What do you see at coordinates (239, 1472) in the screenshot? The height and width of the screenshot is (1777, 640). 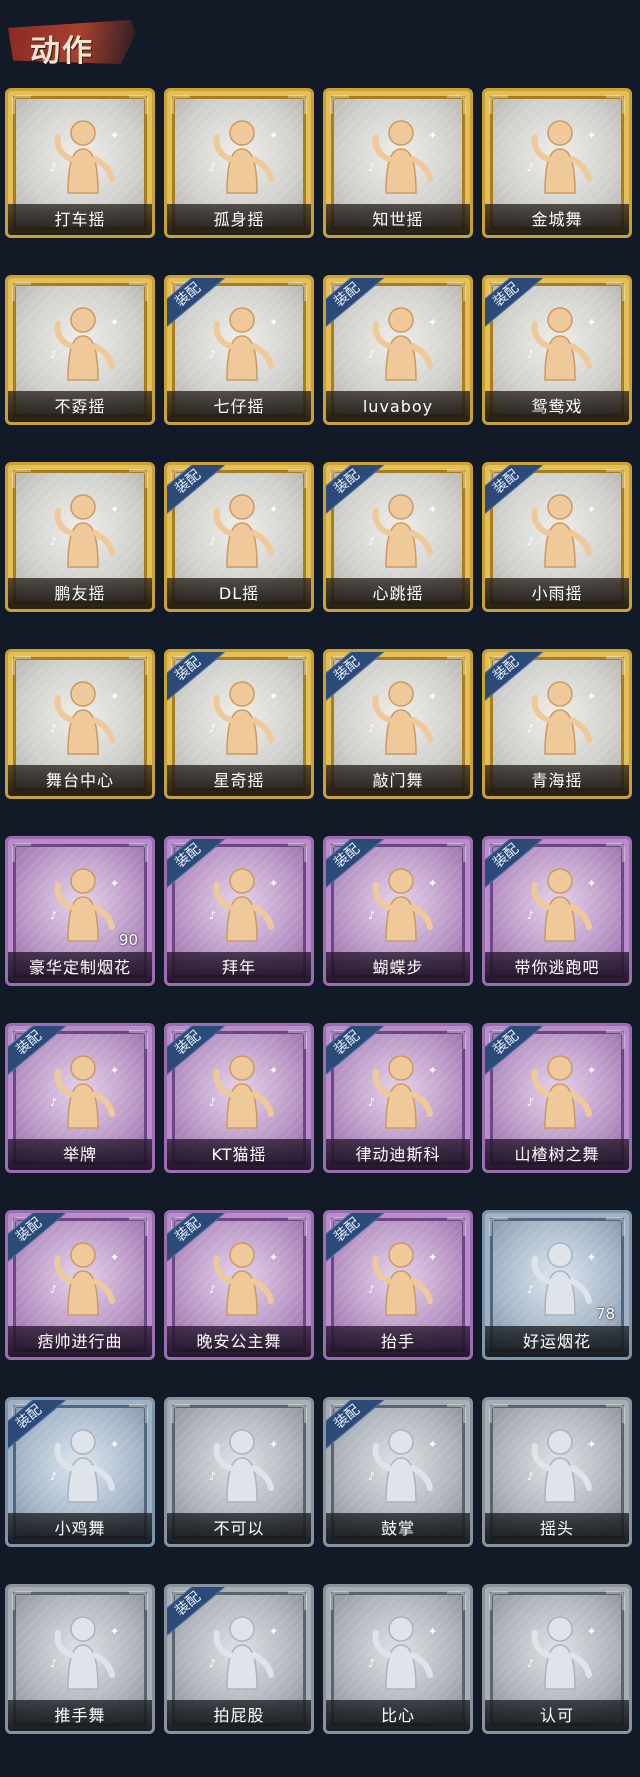 I see `emote-card: ♪ ✦ 不可以` at bounding box center [239, 1472].